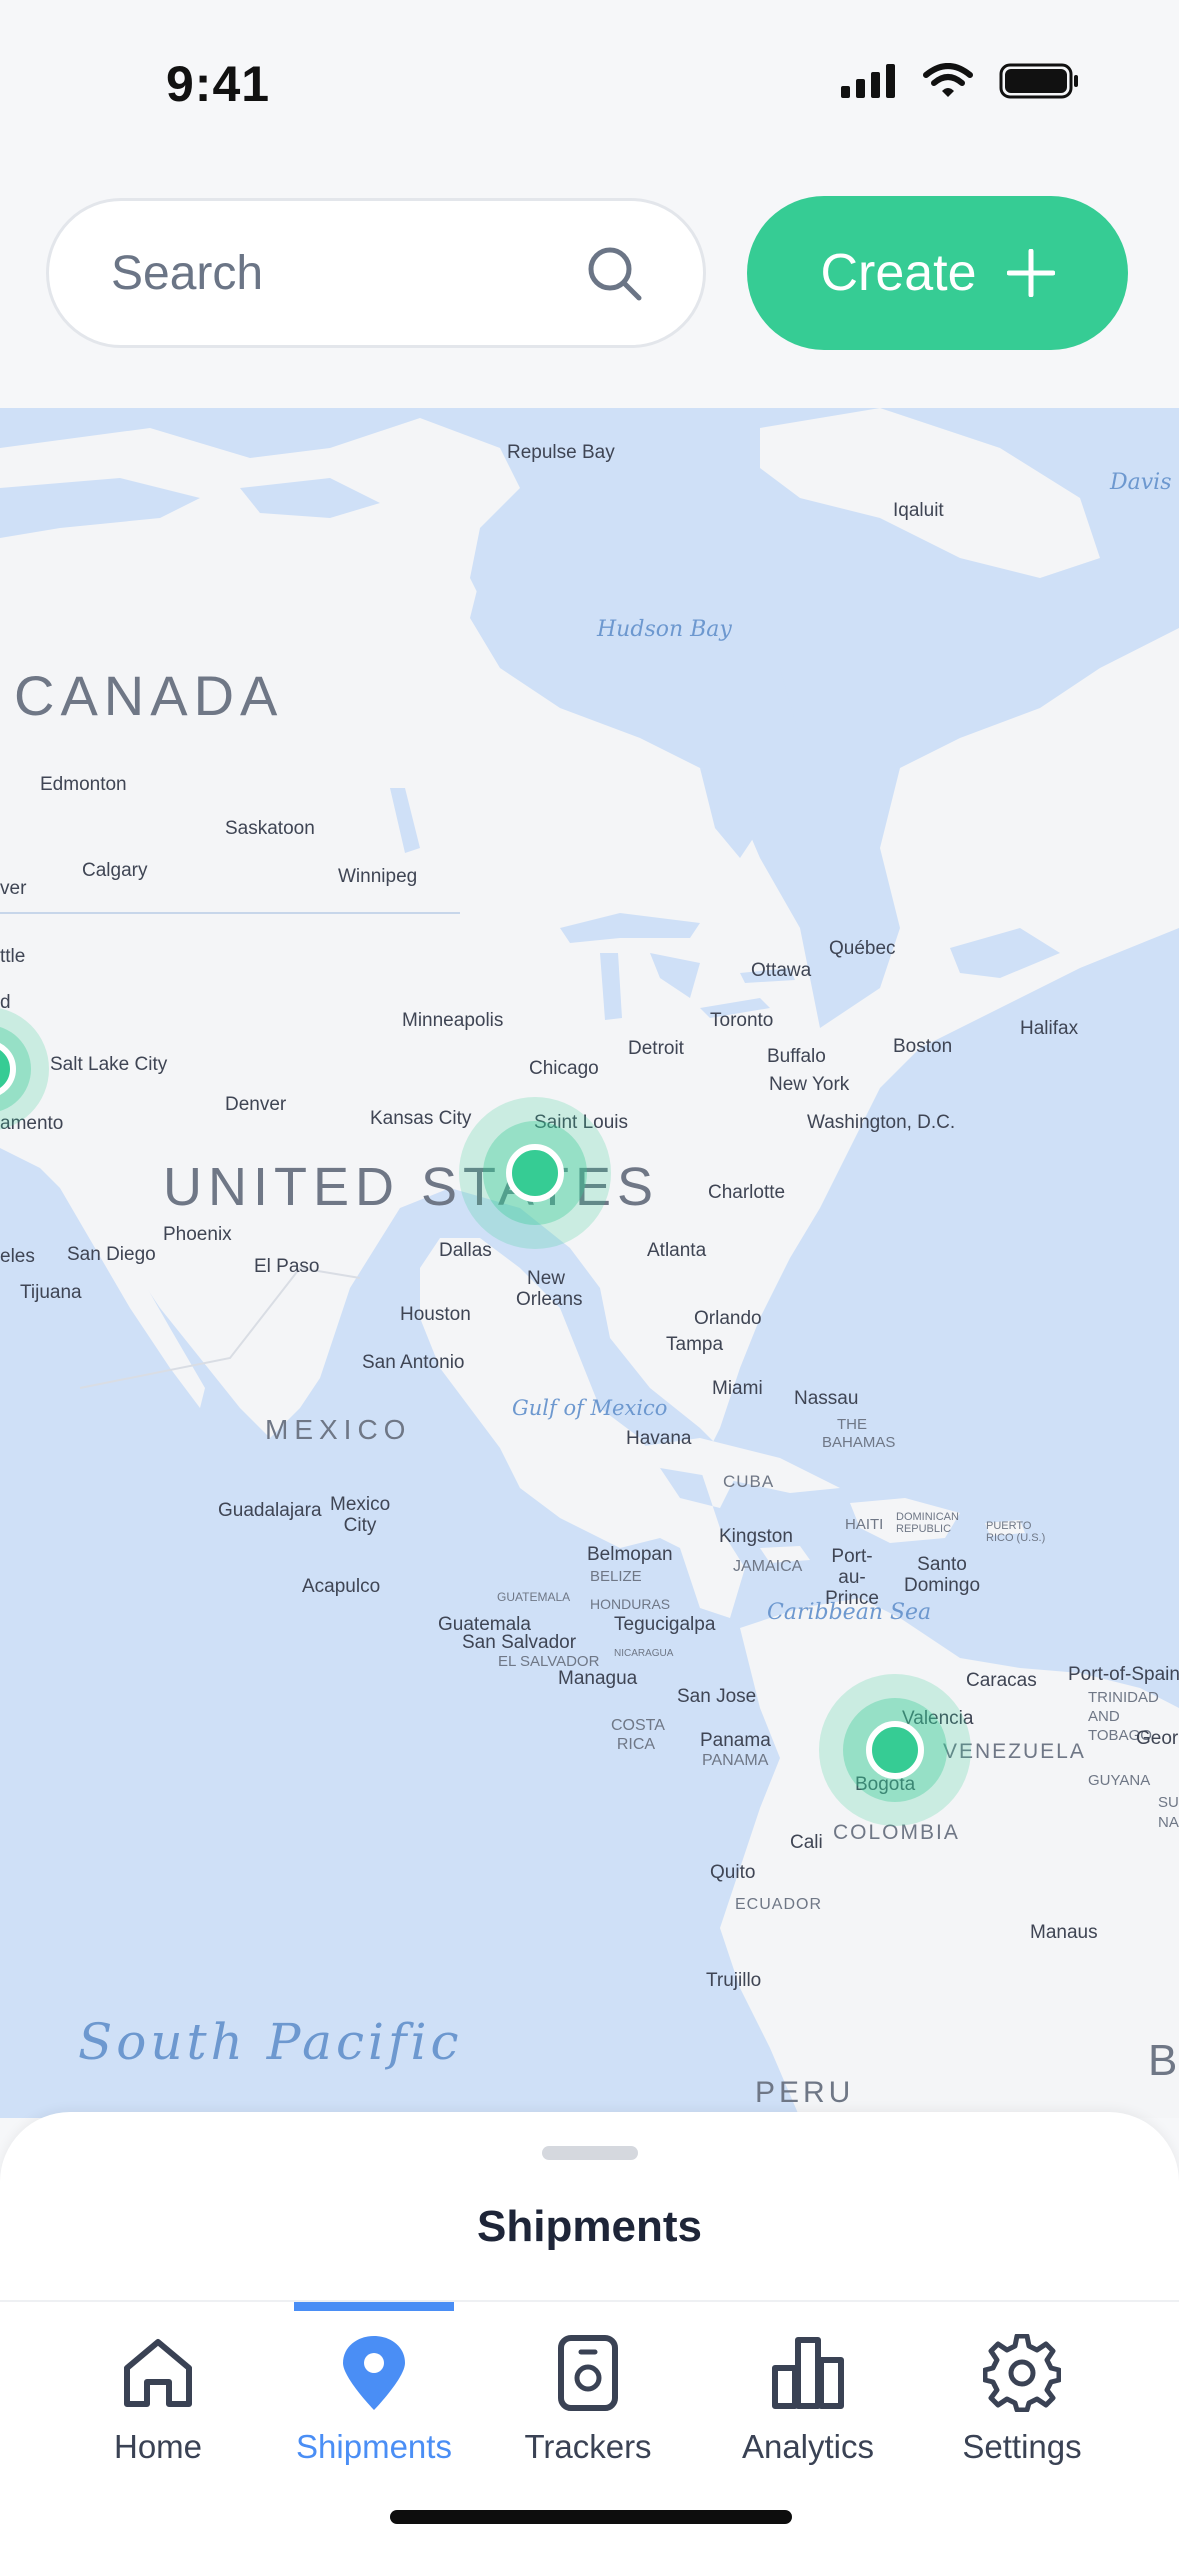 This screenshot has width=1179, height=2556. I want to click on city-label: Tegucigalpa, so click(665, 1624).